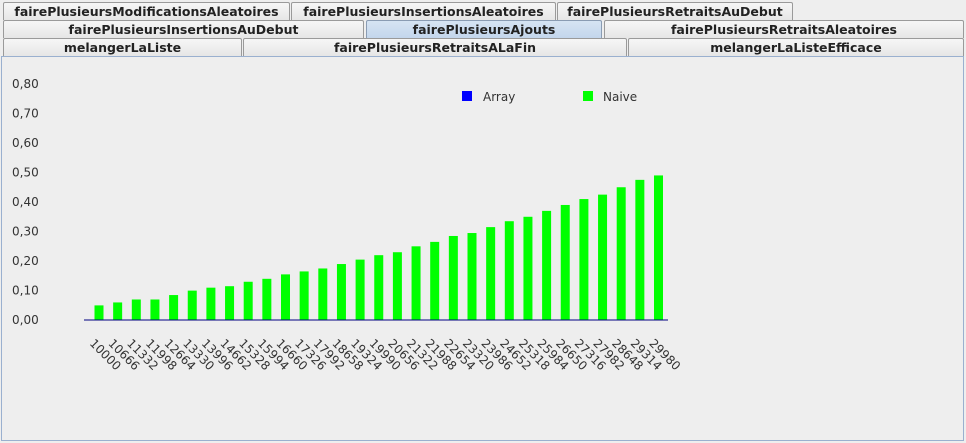 Image resolution: width=966 pixels, height=443 pixels. I want to click on y-tick-label: 0,30, so click(25, 232).